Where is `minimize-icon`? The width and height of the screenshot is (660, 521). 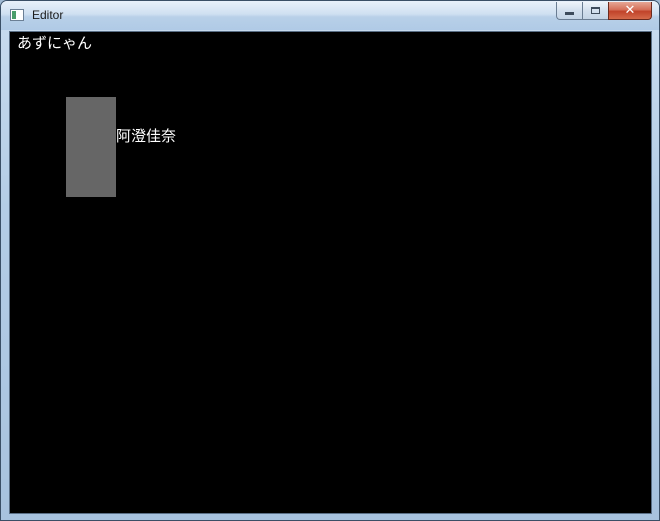
minimize-icon is located at coordinates (569, 13).